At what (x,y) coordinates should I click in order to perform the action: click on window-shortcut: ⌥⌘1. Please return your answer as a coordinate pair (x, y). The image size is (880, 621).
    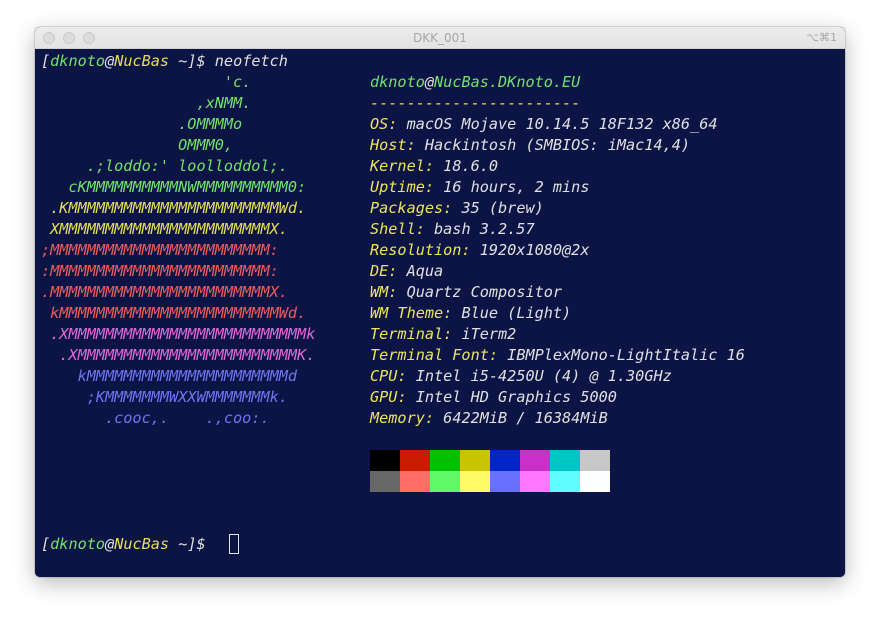
    Looking at the image, I should click on (821, 37).